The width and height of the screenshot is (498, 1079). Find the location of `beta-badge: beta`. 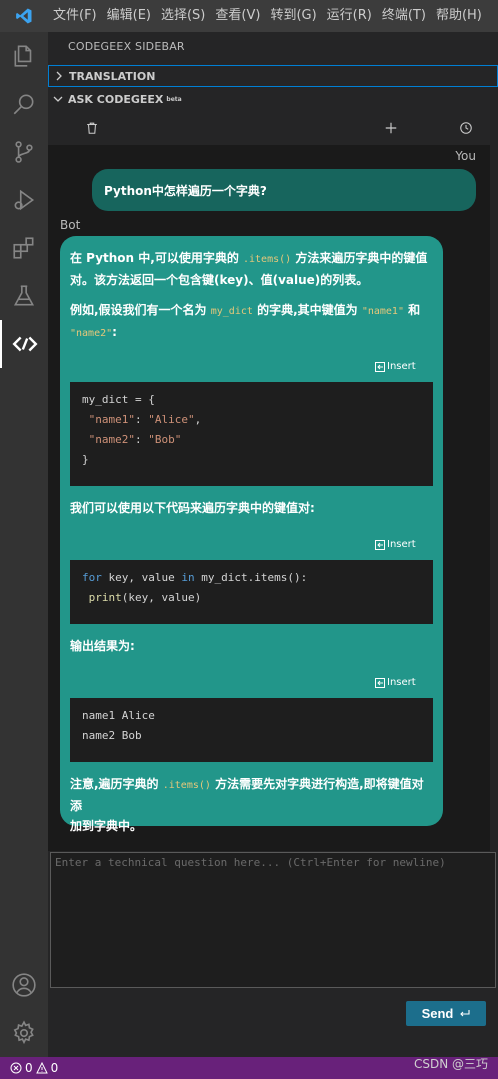

beta-badge: beta is located at coordinates (174, 99).